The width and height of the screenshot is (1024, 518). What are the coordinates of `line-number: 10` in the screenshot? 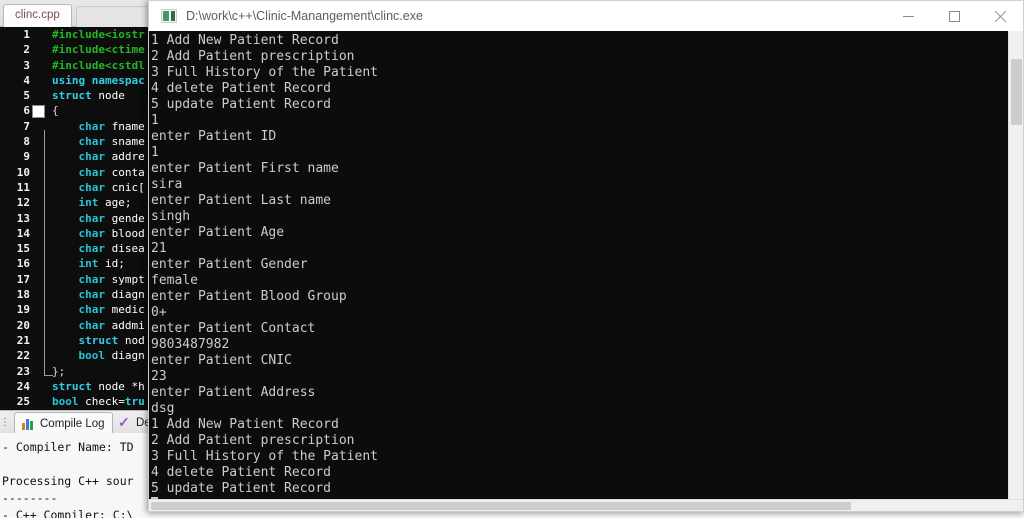 It's located at (23, 172).